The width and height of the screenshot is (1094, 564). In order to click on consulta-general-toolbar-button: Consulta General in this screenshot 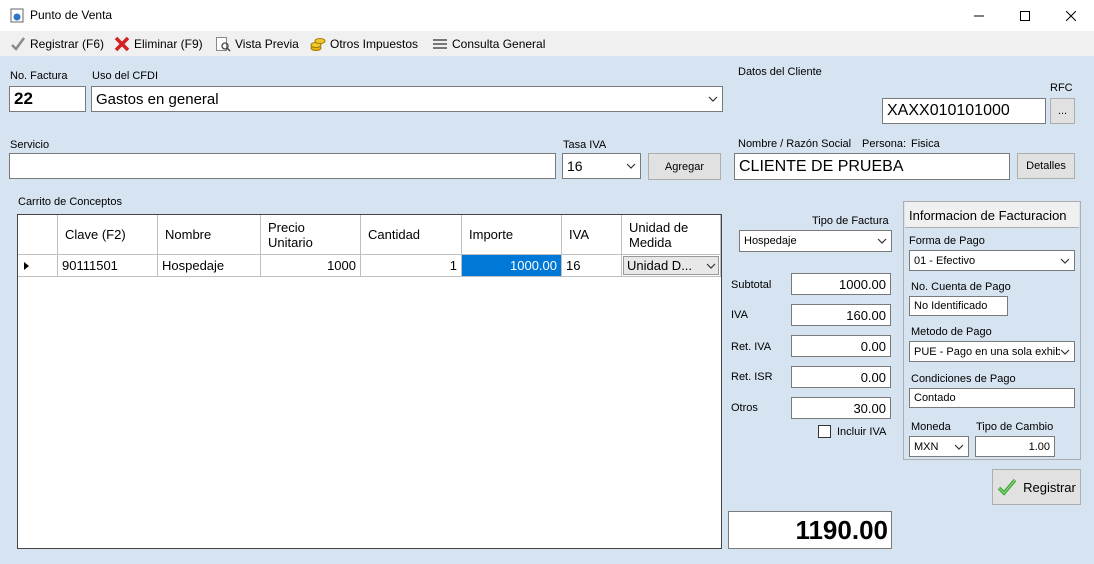, I will do `click(488, 44)`.